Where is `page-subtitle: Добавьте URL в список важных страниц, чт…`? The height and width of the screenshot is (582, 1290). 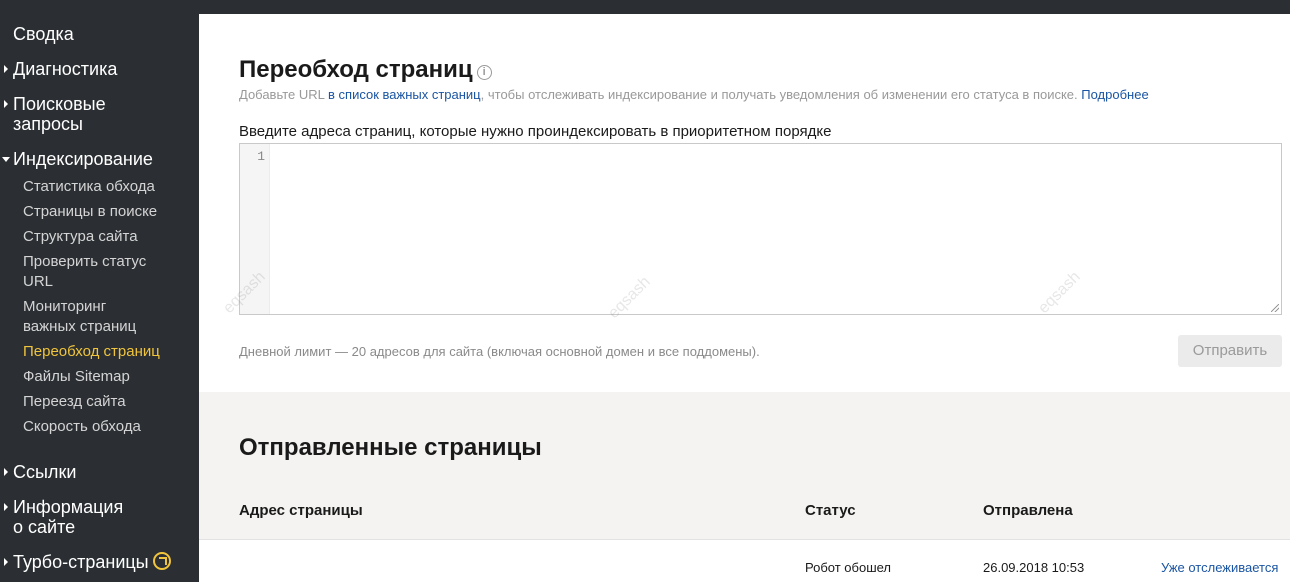
page-subtitle: Добавьте URL в список важных страниц, чт… is located at coordinates (694, 94).